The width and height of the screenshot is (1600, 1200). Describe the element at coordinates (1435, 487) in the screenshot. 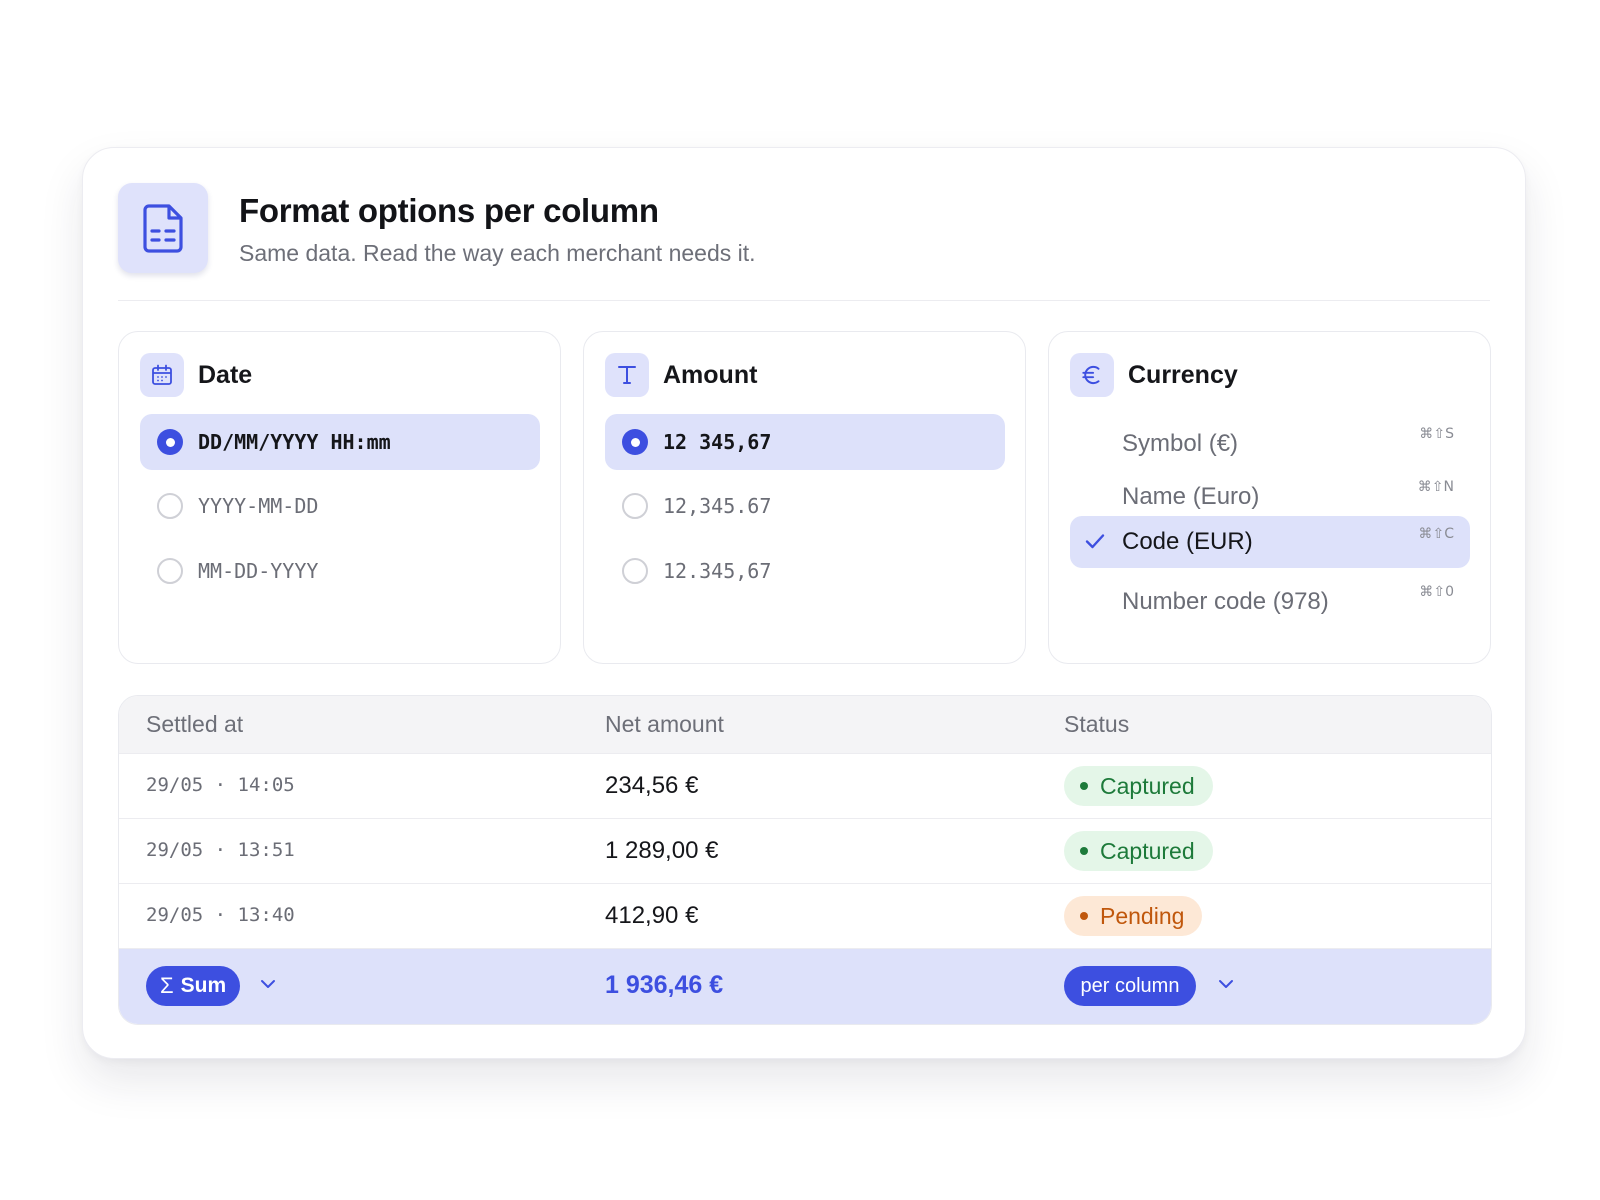

I see `keyboard-shortcut: ⌘⇧N` at that location.